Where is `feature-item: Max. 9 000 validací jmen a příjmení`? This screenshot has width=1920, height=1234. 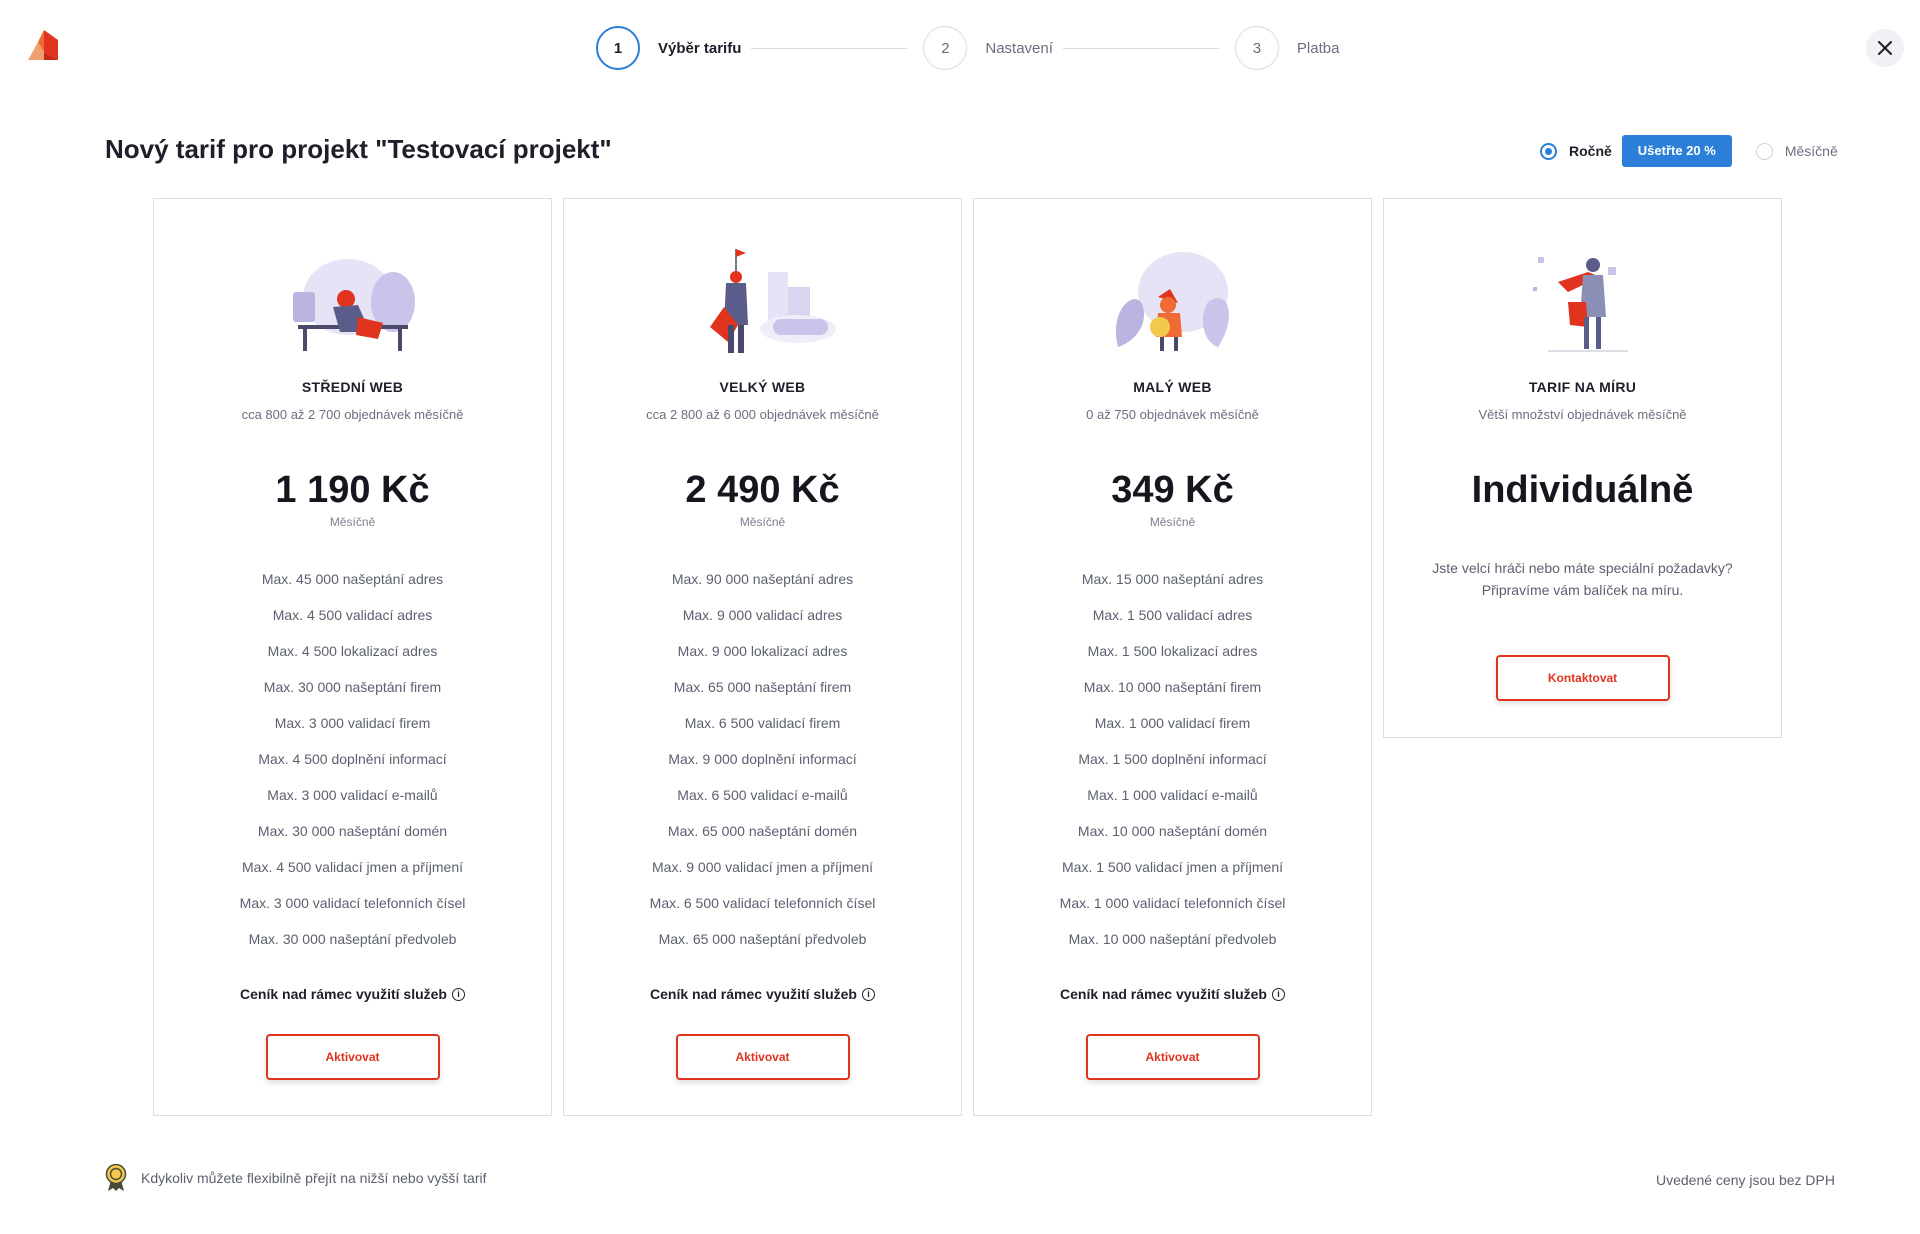
feature-item: Max. 9 000 validací jmen a příjmení is located at coordinates (762, 867).